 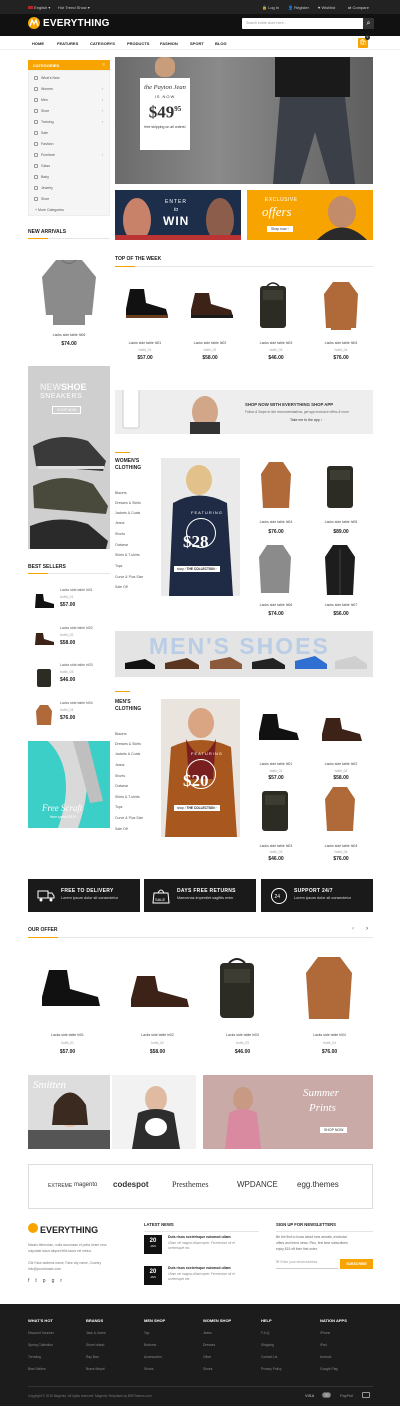 What do you see at coordinates (197, 808) in the screenshot?
I see `mens-collection-button: shop / THE COLLECTION ›` at bounding box center [197, 808].